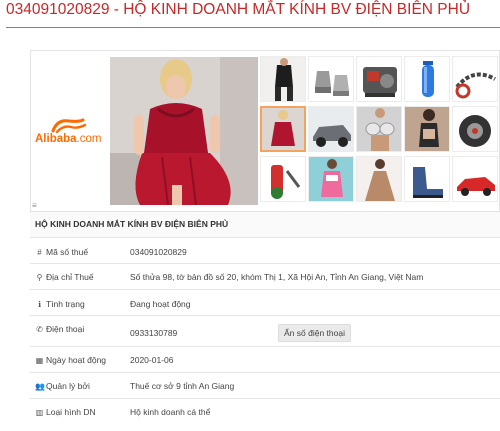 This screenshot has height=431, width=500. What do you see at coordinates (265, 224) in the screenshot?
I see `company-heading-row: HỘ KINH DOANH MẮT KÍNH BV ĐIỆN BIÊN PHỦ` at bounding box center [265, 224].